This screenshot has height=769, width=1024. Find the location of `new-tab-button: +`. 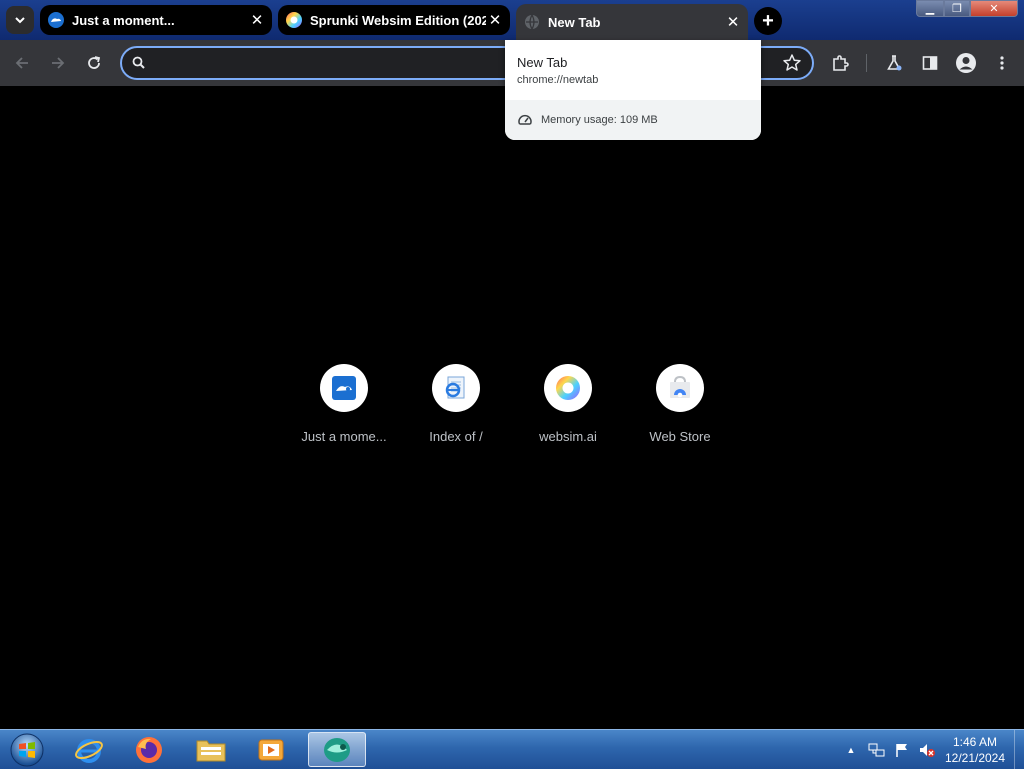

new-tab-button: + is located at coordinates (768, 21).